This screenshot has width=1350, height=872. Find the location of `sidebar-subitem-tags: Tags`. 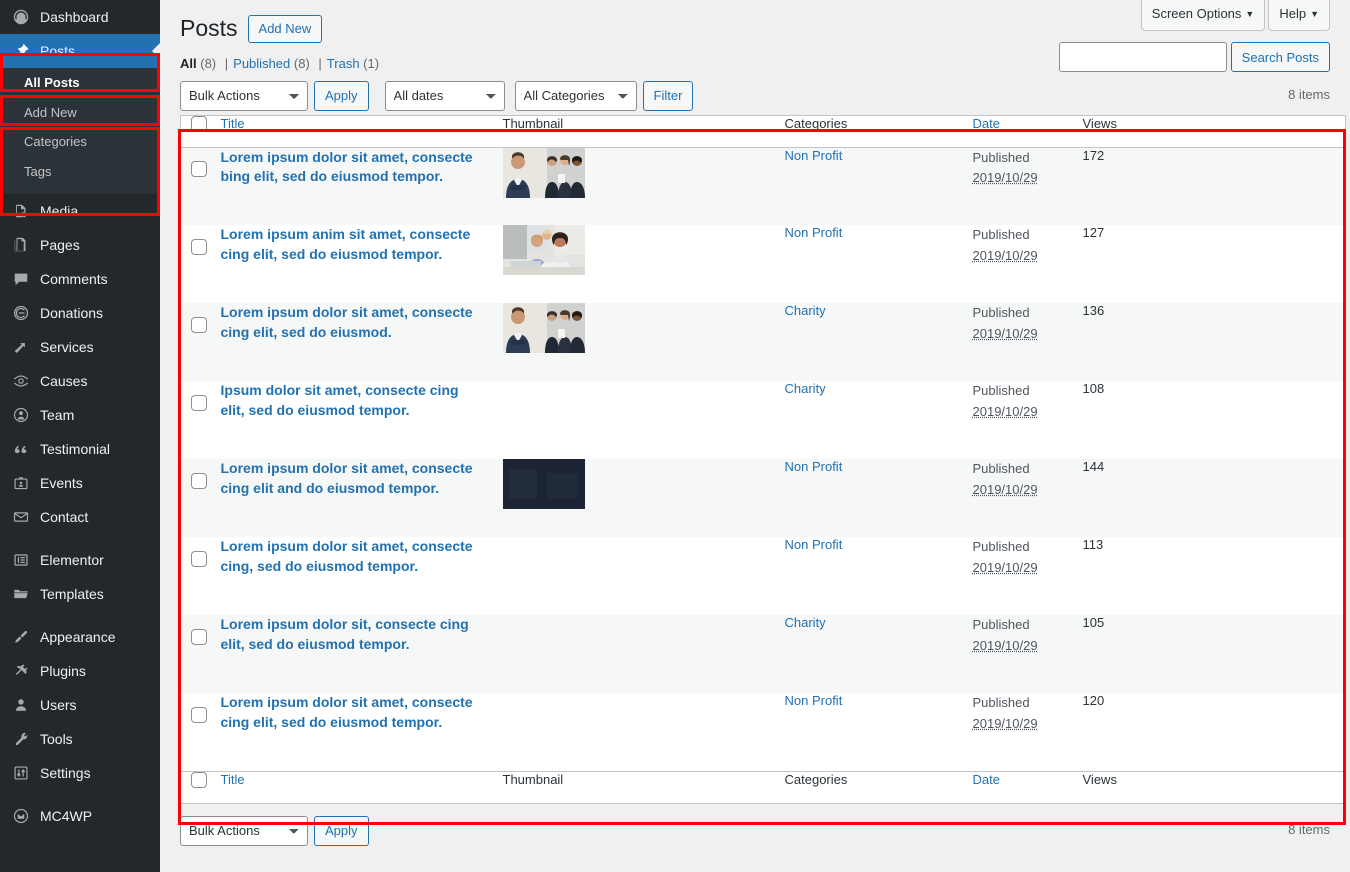

sidebar-subitem-tags: Tags is located at coordinates (80, 172).